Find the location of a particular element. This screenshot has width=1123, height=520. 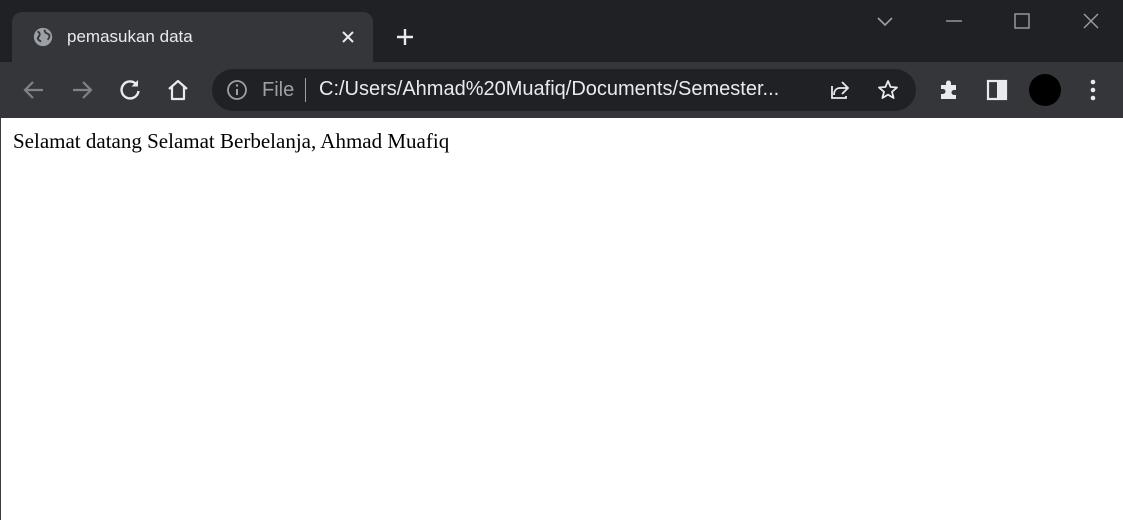

more-menu-icon is located at coordinates (1093, 90).